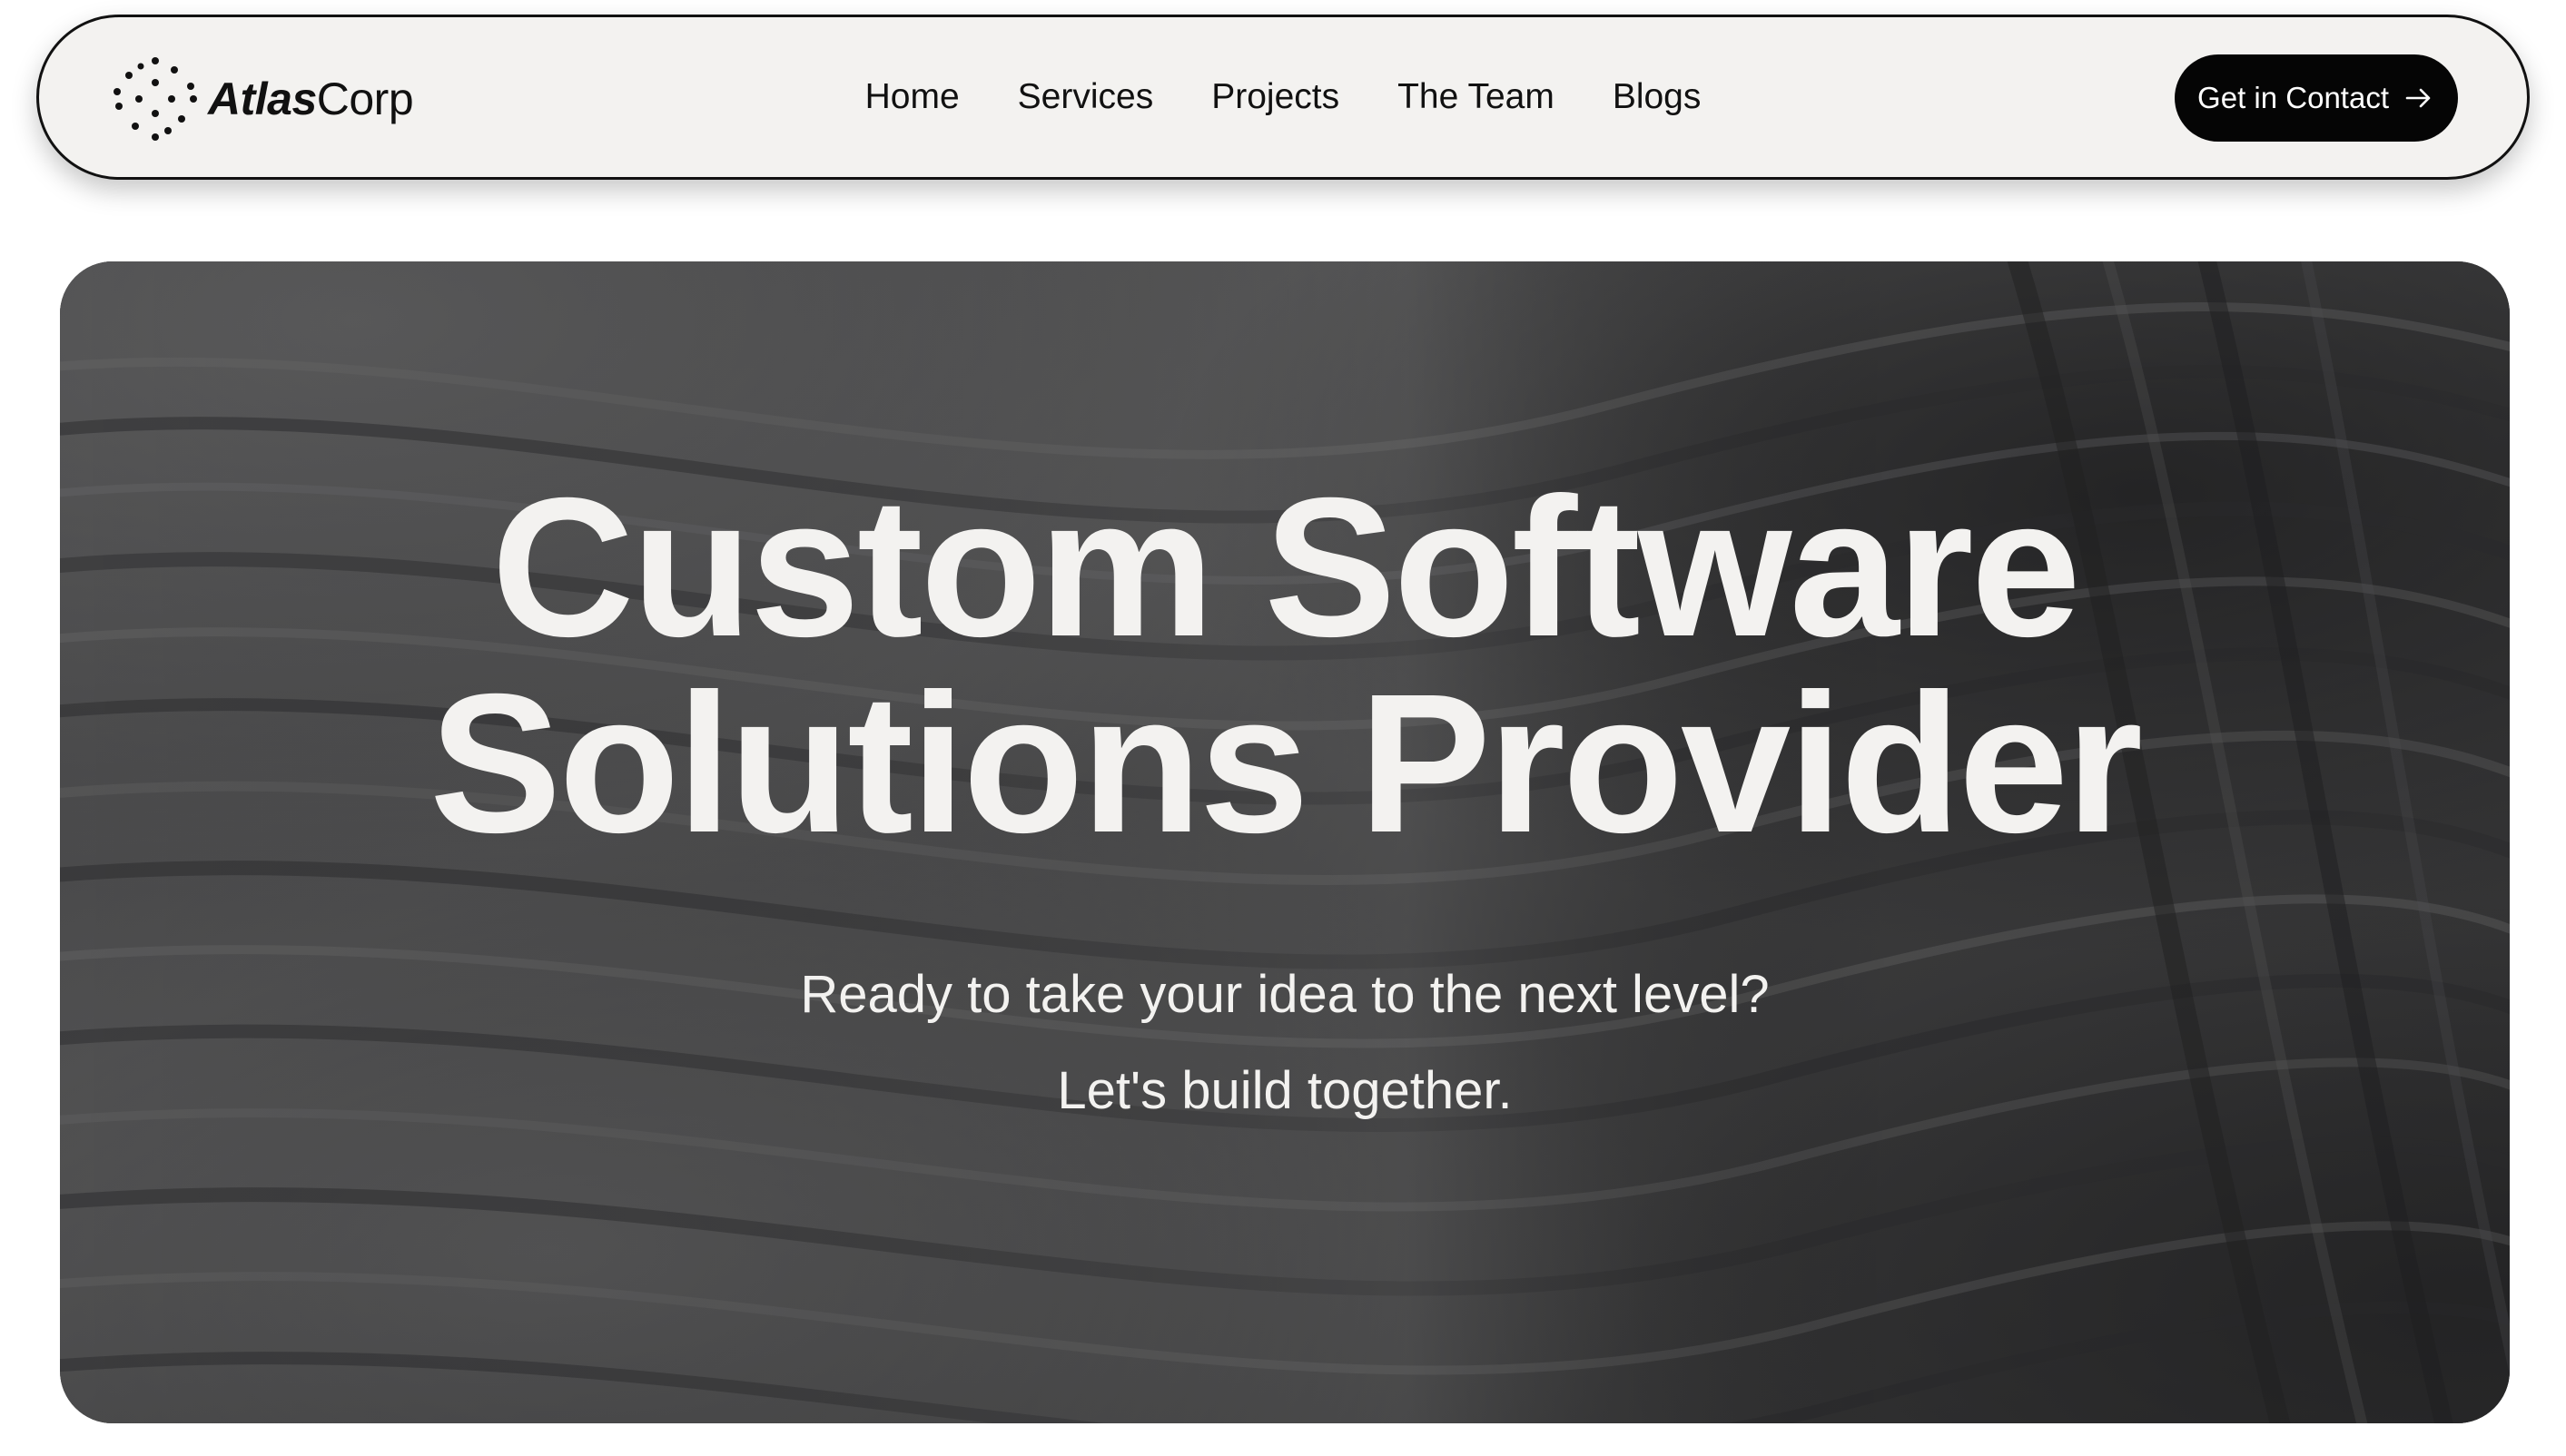 This screenshot has width=2566, height=1456. Describe the element at coordinates (912, 97) in the screenshot. I see `nav-item-home: Home` at that location.